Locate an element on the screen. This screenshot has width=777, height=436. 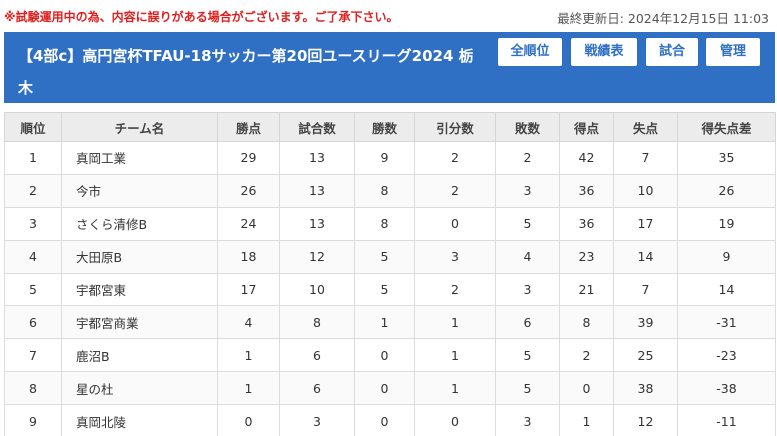
trial-notice: ※試験運用中の為、内容に誤りがある場合がございます。ご了承下さい。 is located at coordinates (201, 17).